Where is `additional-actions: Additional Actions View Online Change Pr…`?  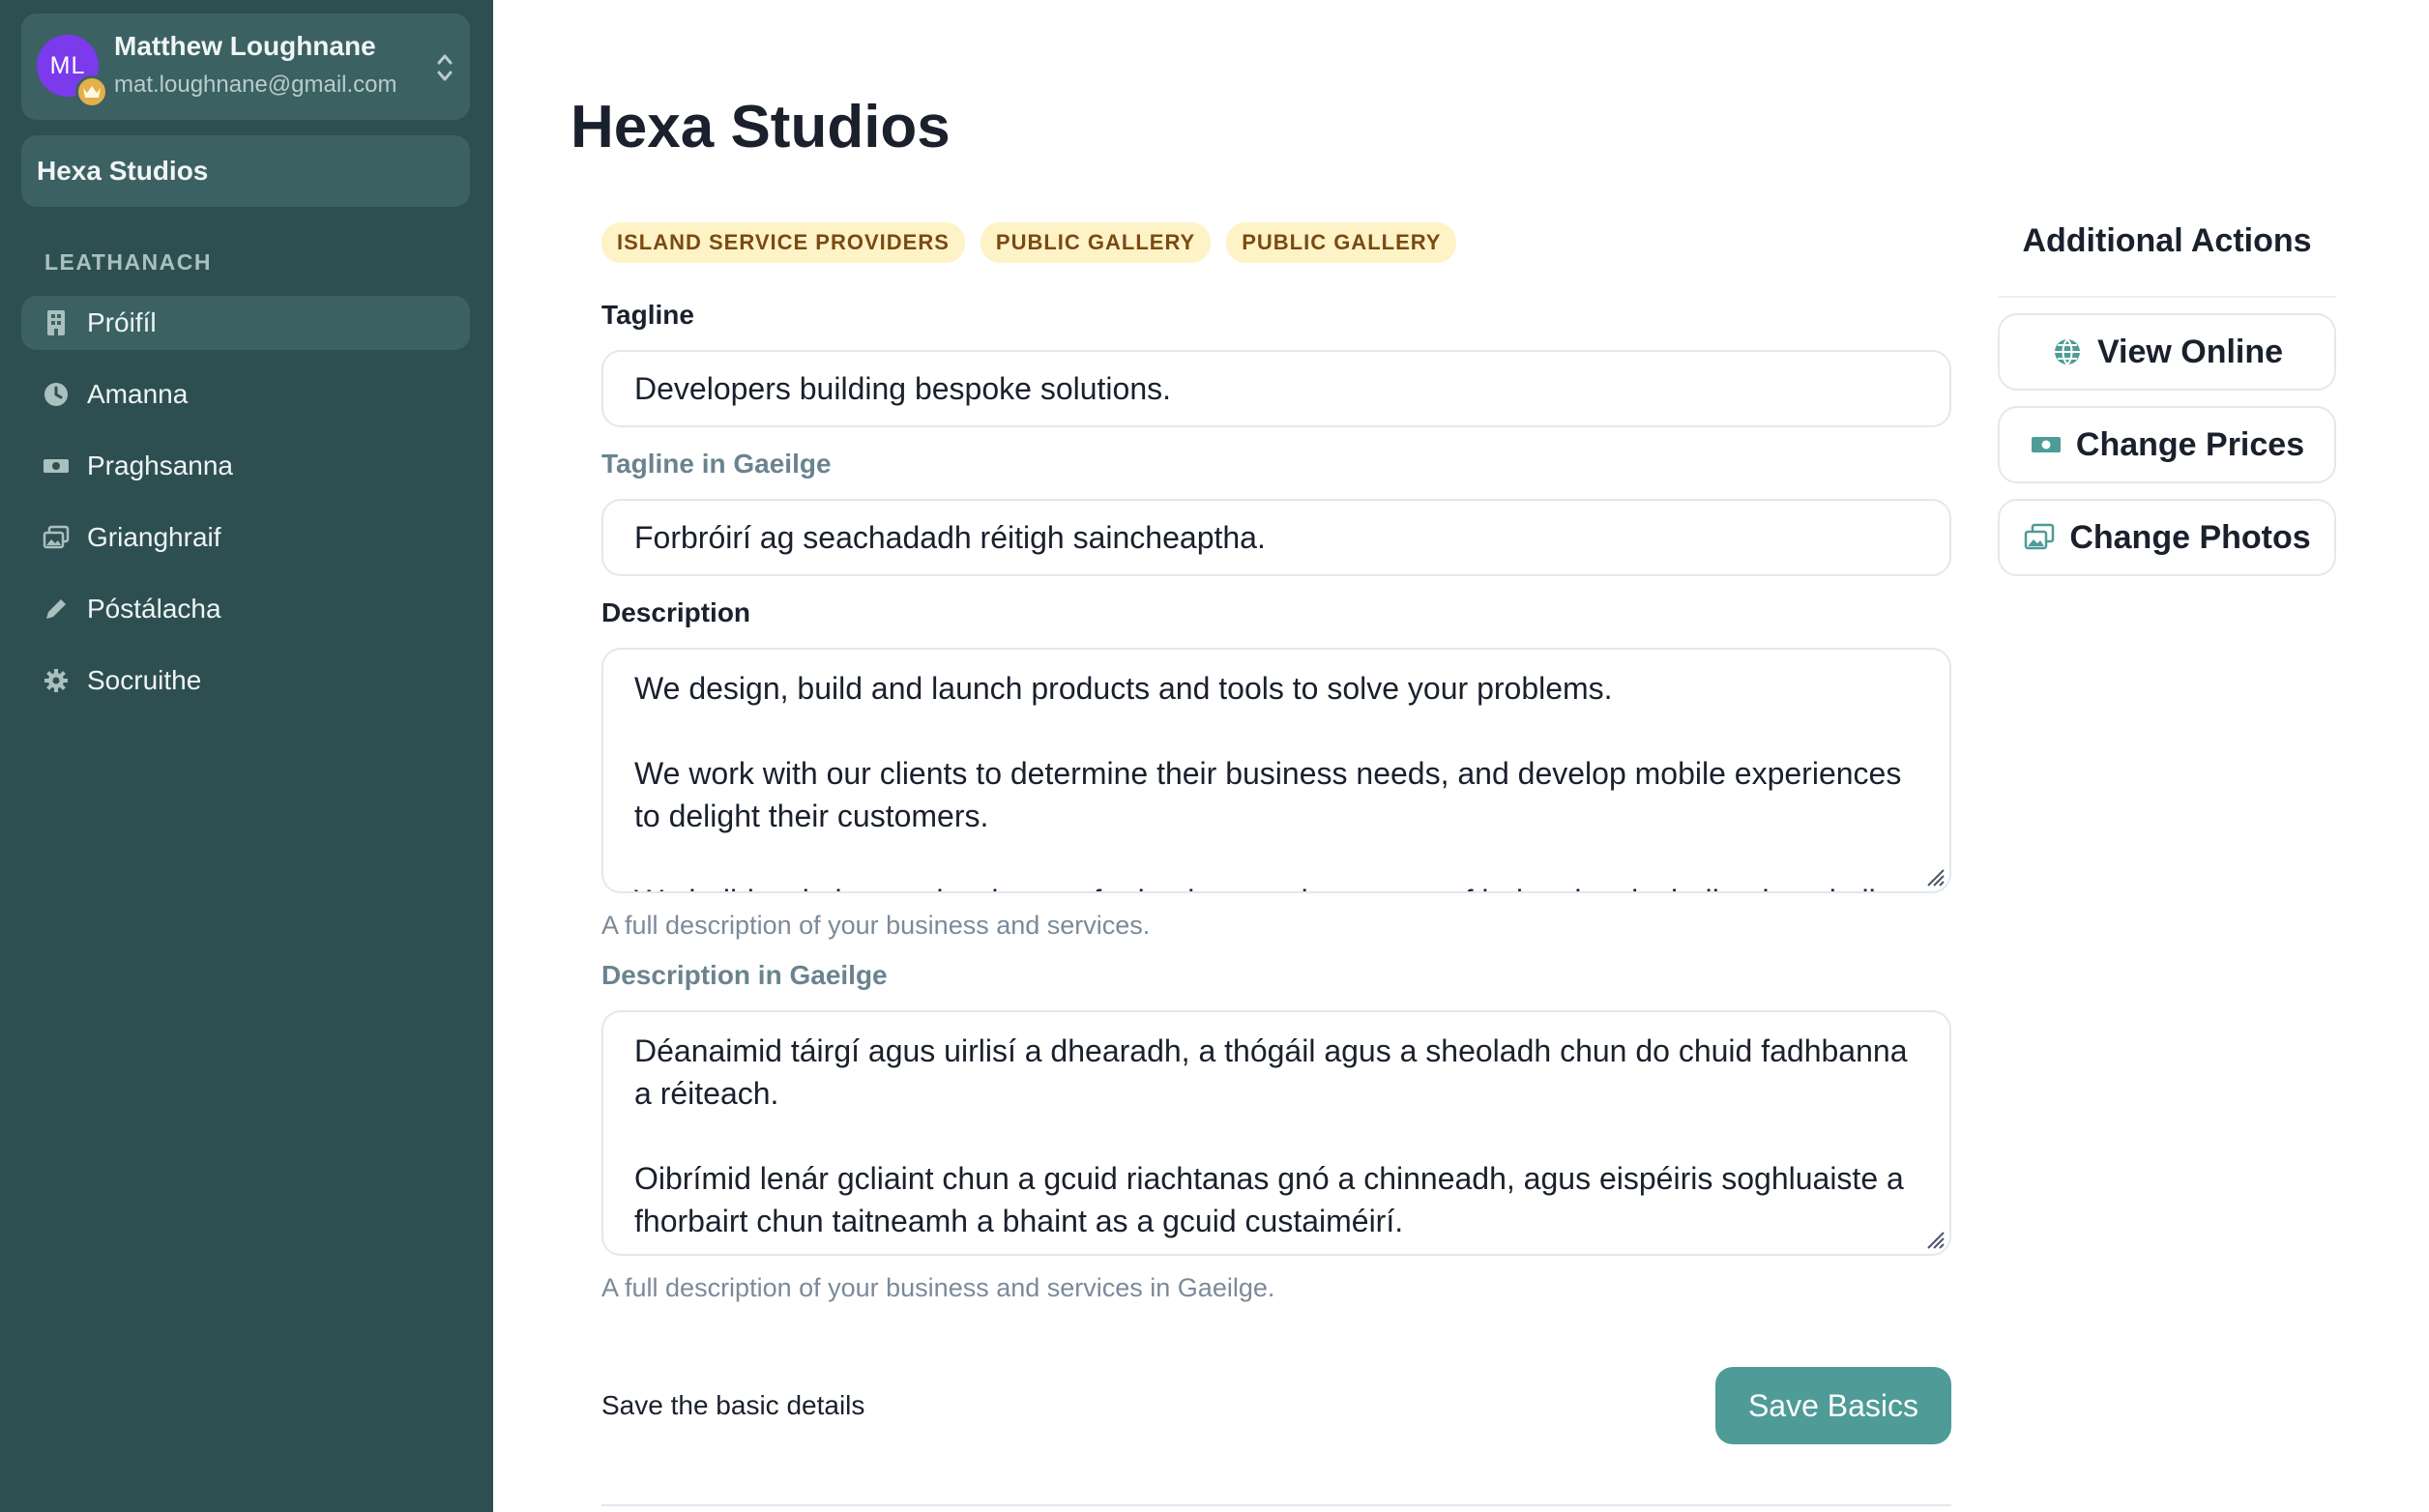 additional-actions: Additional Actions View Online Change Pr… is located at coordinates (2167, 395).